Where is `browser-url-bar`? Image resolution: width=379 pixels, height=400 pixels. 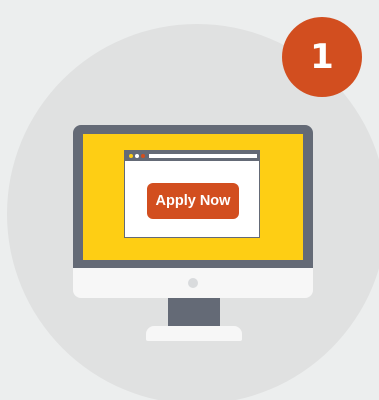 browser-url-bar is located at coordinates (203, 156).